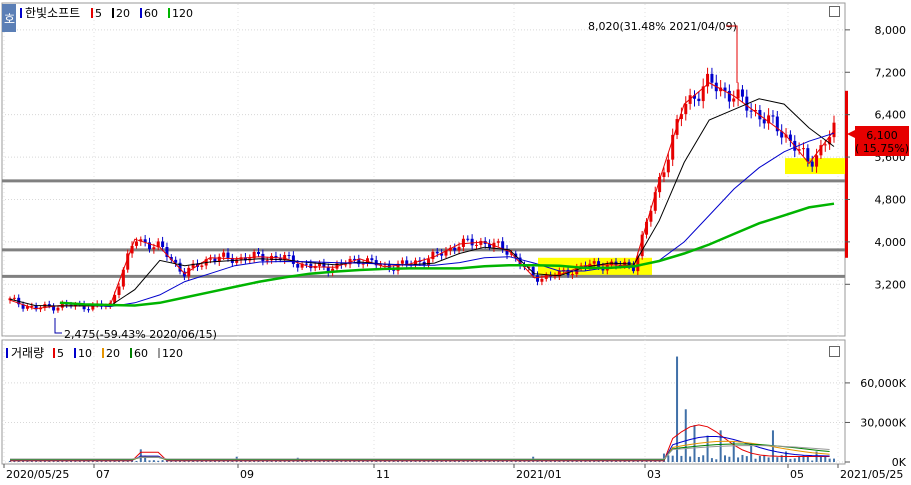 Image resolution: width=911 pixels, height=485 pixels. What do you see at coordinates (103, 474) in the screenshot?
I see `time-axis-label: 07` at bounding box center [103, 474].